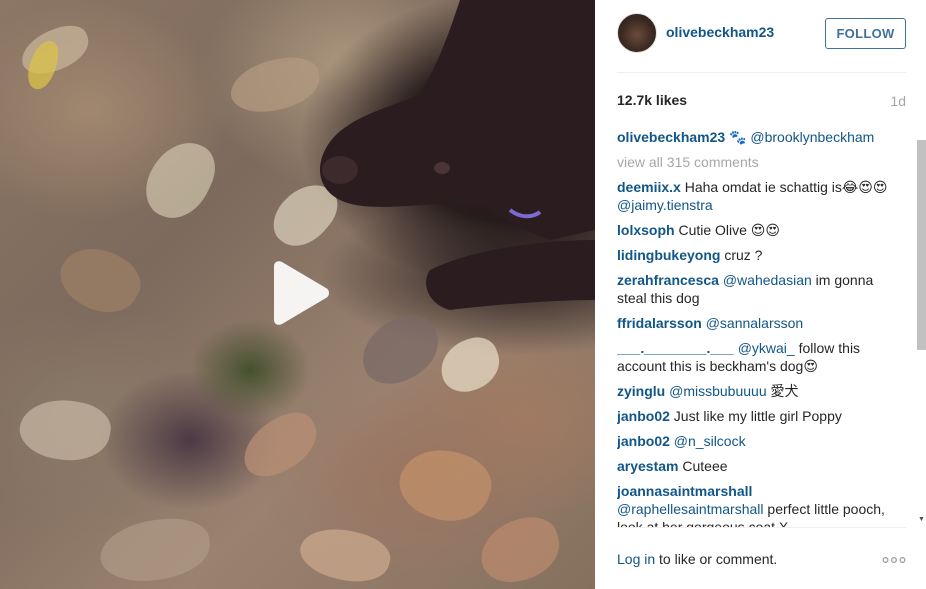  I want to click on comment-caption: olivebeckham23 🐾 @brooklynbeckham, so click(753, 137).